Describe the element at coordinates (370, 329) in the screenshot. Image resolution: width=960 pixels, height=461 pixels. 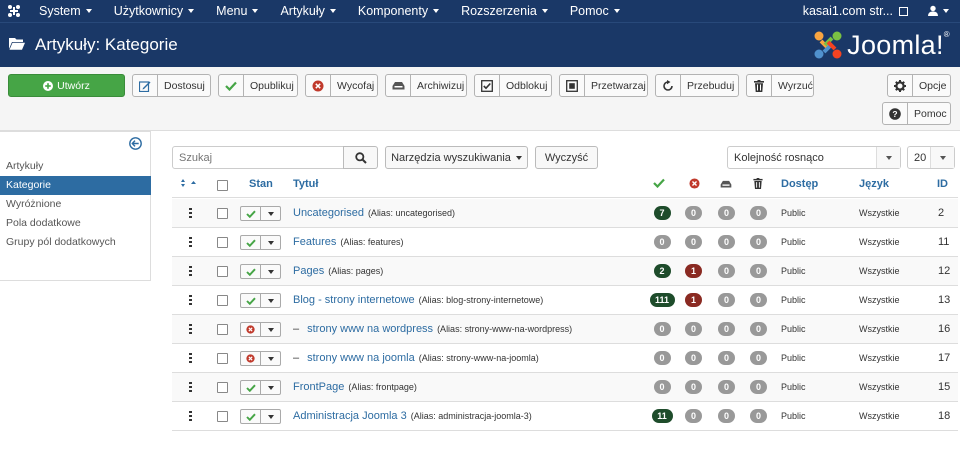
I see `category-title-link: strony www na wordpress` at that location.